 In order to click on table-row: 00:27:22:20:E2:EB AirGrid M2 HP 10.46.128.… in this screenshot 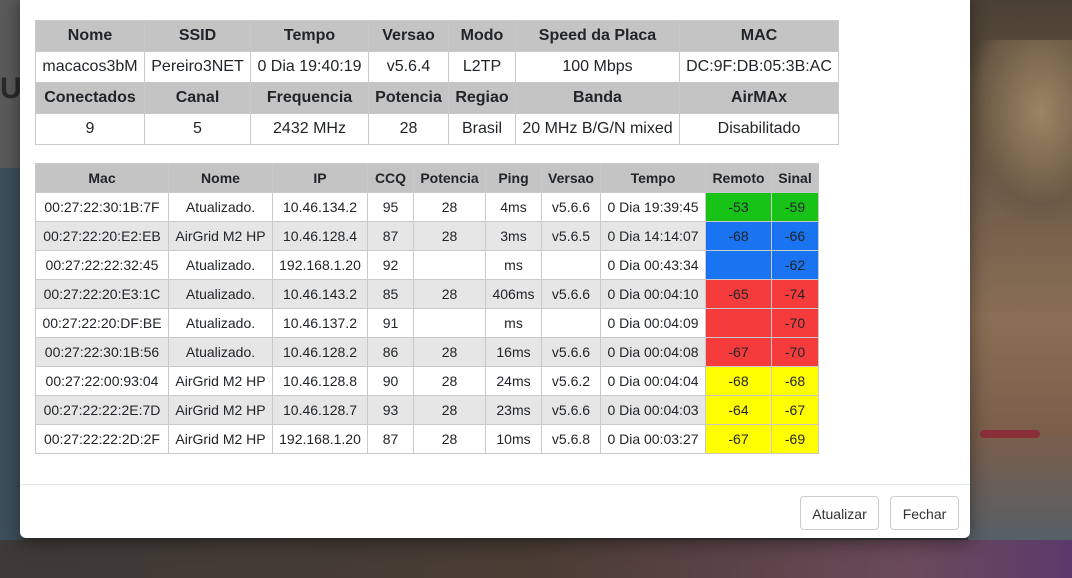, I will do `click(427, 236)`.